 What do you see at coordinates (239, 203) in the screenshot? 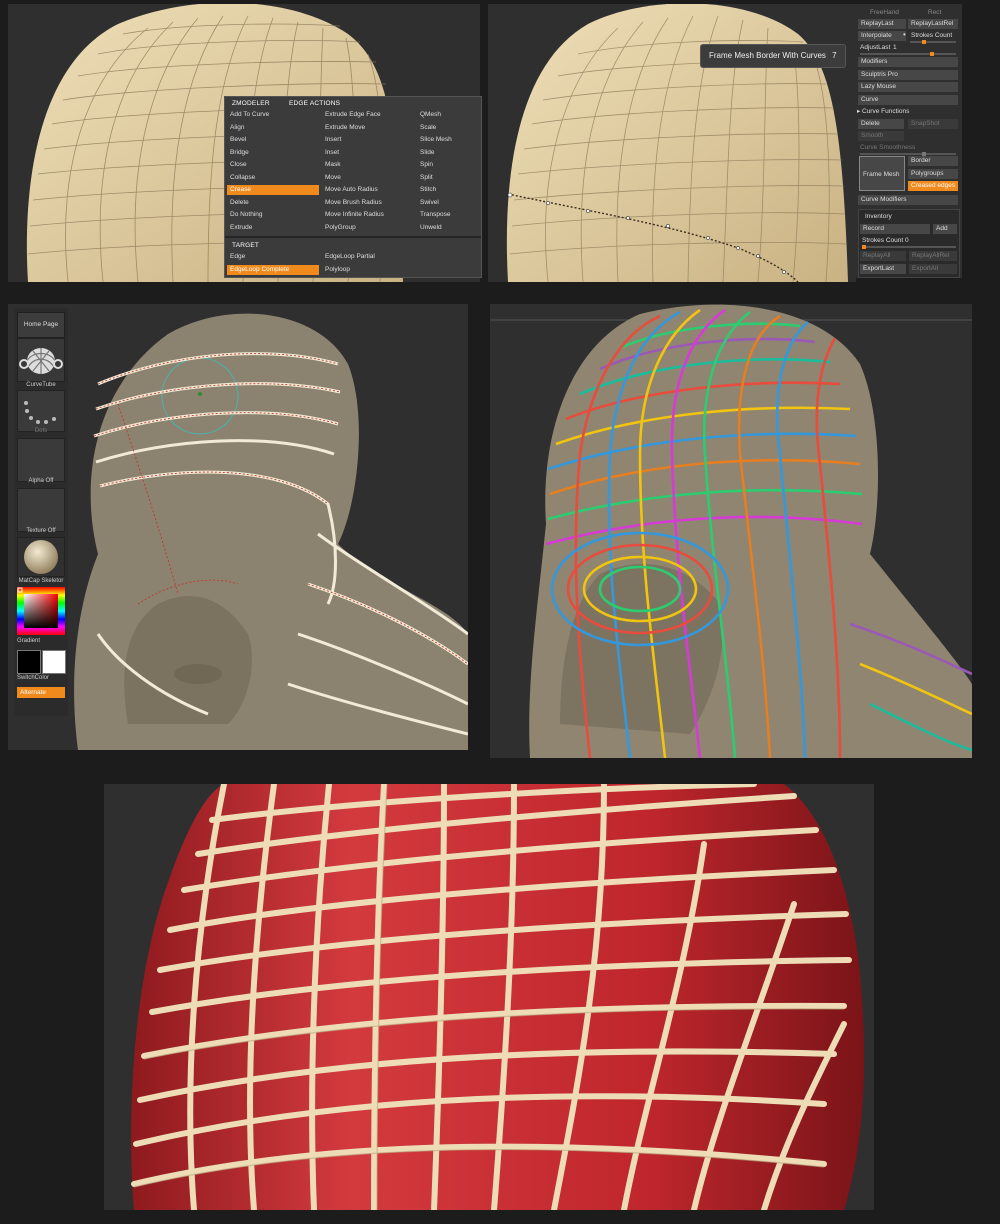
I see `action-delete: Delete` at bounding box center [239, 203].